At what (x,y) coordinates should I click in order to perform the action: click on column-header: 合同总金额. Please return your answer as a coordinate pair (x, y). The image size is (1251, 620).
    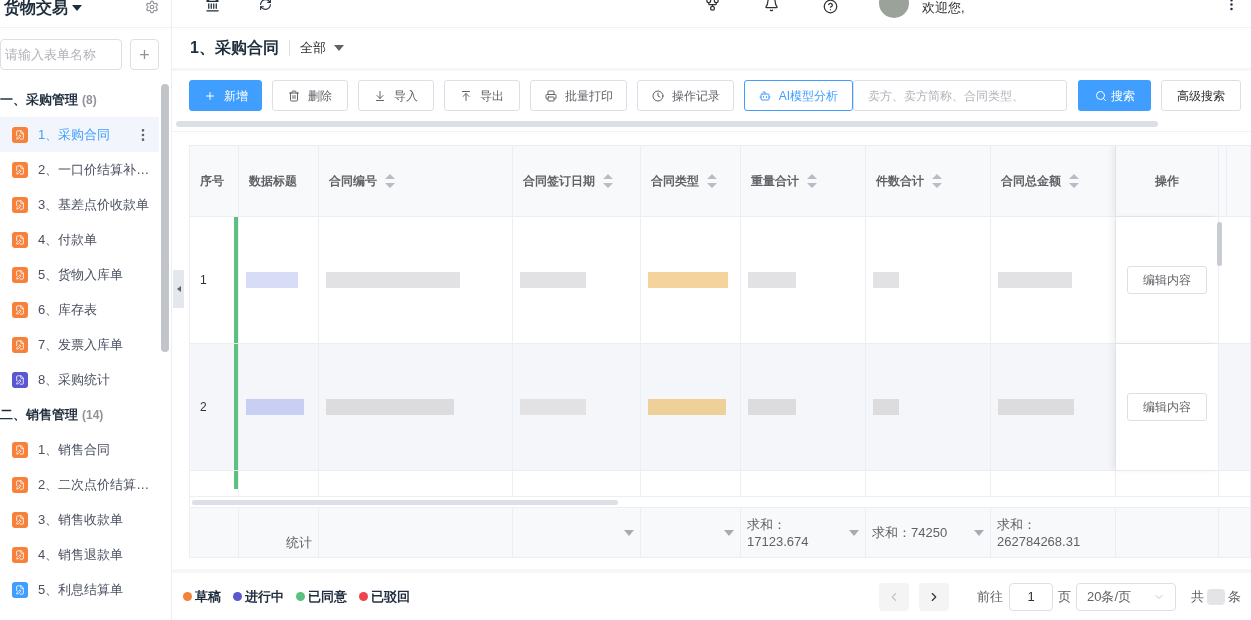
    Looking at the image, I should click on (1053, 181).